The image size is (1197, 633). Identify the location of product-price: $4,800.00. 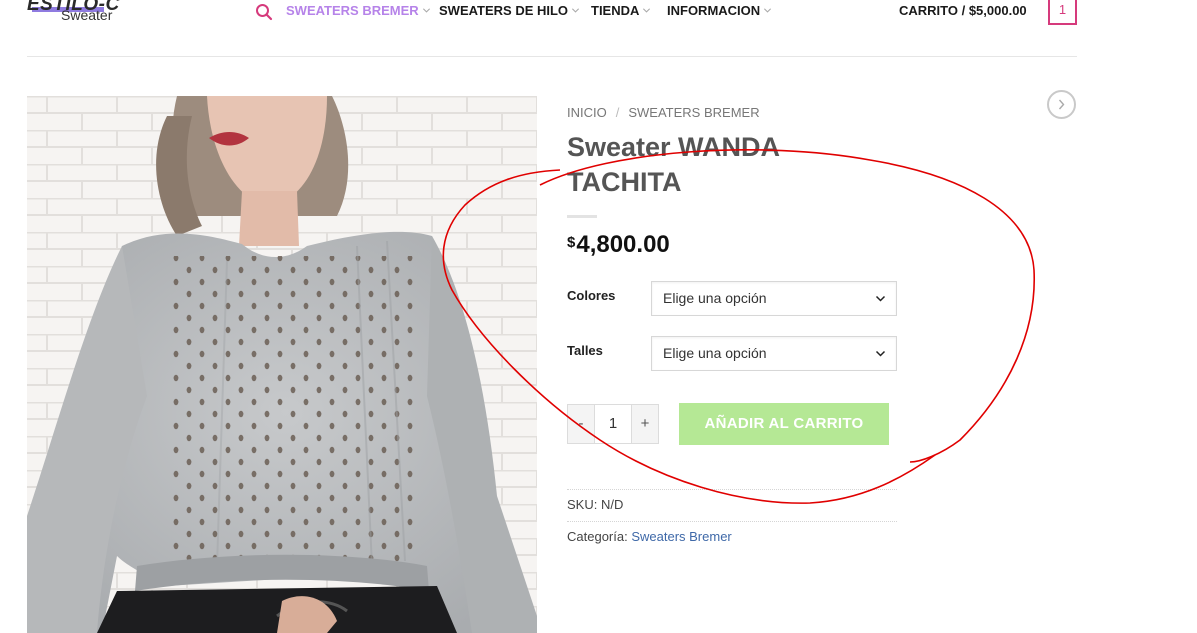
(618, 245).